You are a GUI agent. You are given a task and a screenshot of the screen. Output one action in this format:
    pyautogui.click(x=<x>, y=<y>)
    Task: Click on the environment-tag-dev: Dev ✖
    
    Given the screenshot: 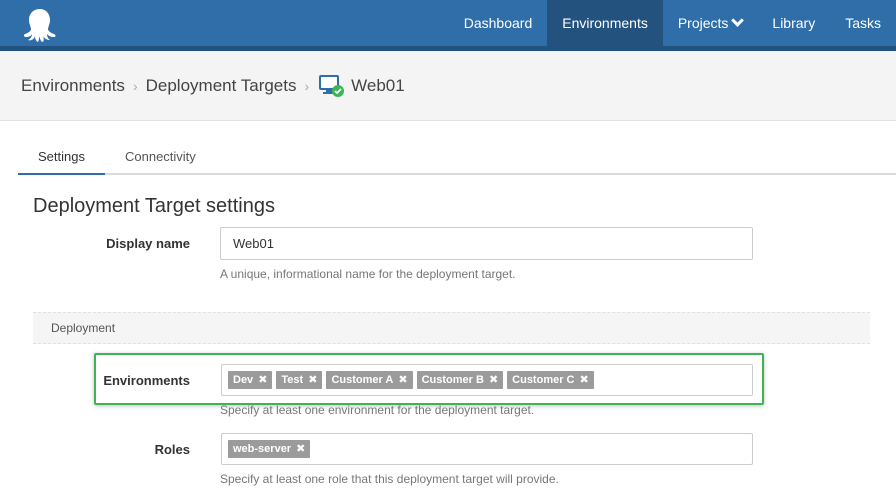 What is the action you would take?
    pyautogui.click(x=250, y=380)
    